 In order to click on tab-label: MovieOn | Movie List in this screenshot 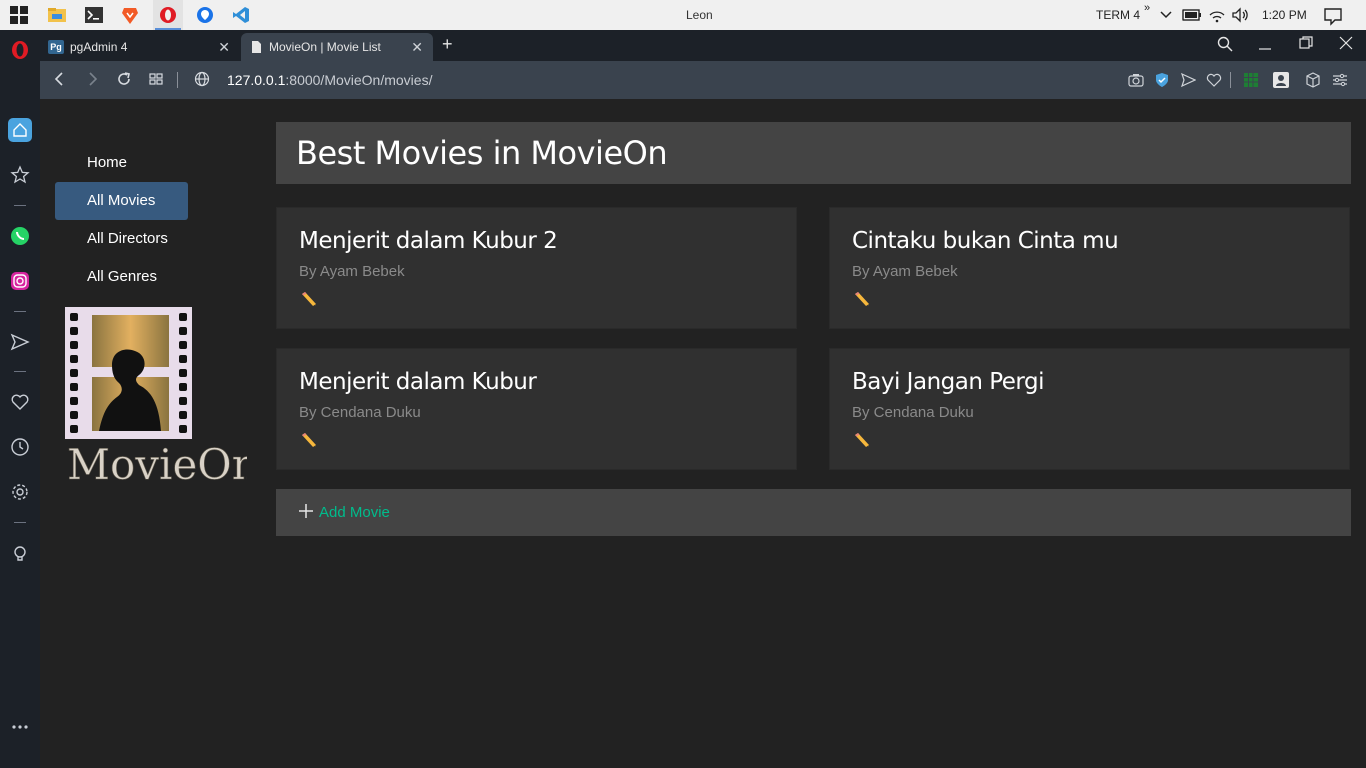, I will do `click(325, 47)`.